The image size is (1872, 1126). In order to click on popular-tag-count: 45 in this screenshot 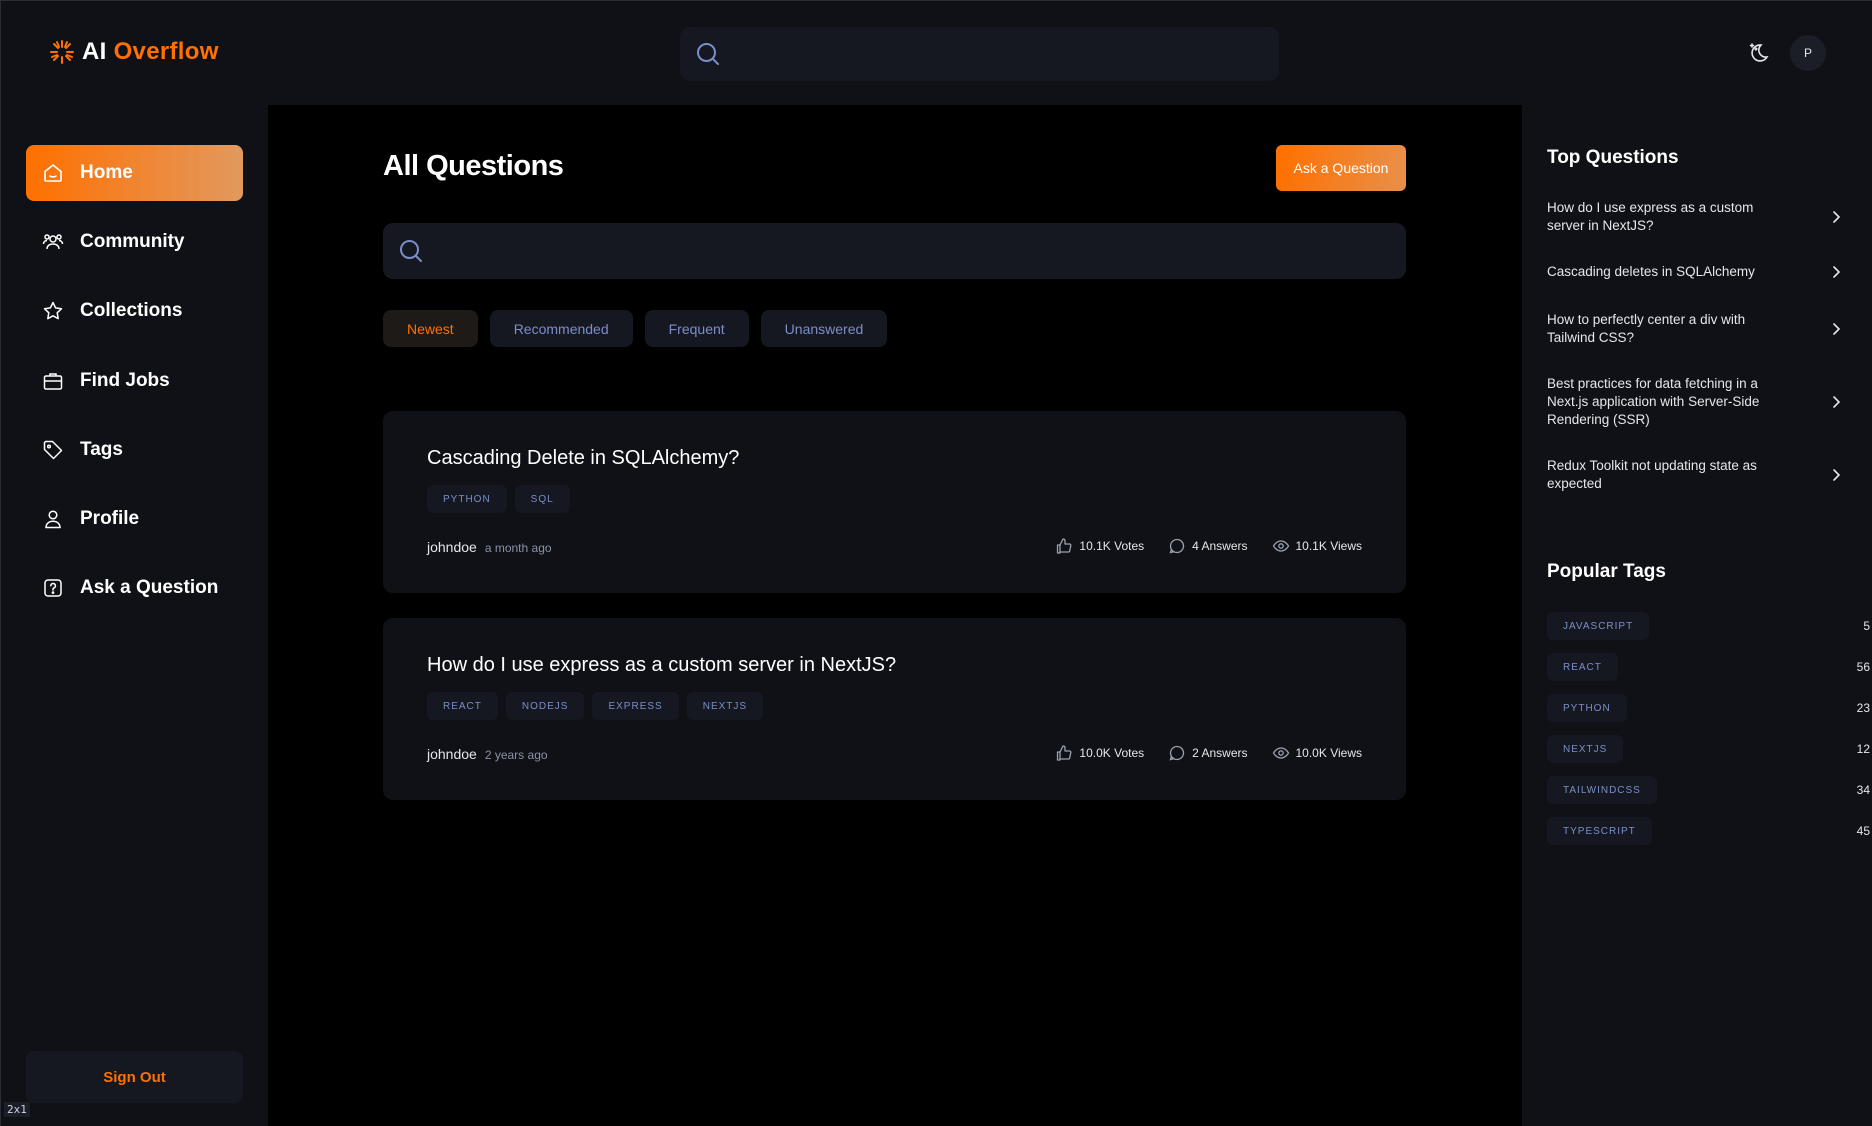, I will do `click(1863, 831)`.